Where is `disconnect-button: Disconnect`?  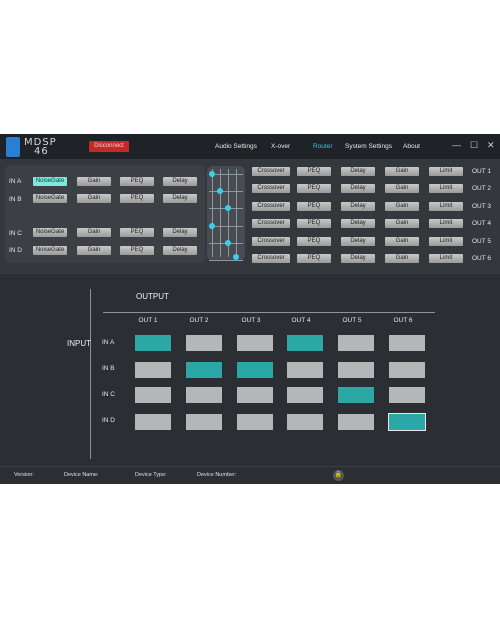 disconnect-button: Disconnect is located at coordinates (109, 146).